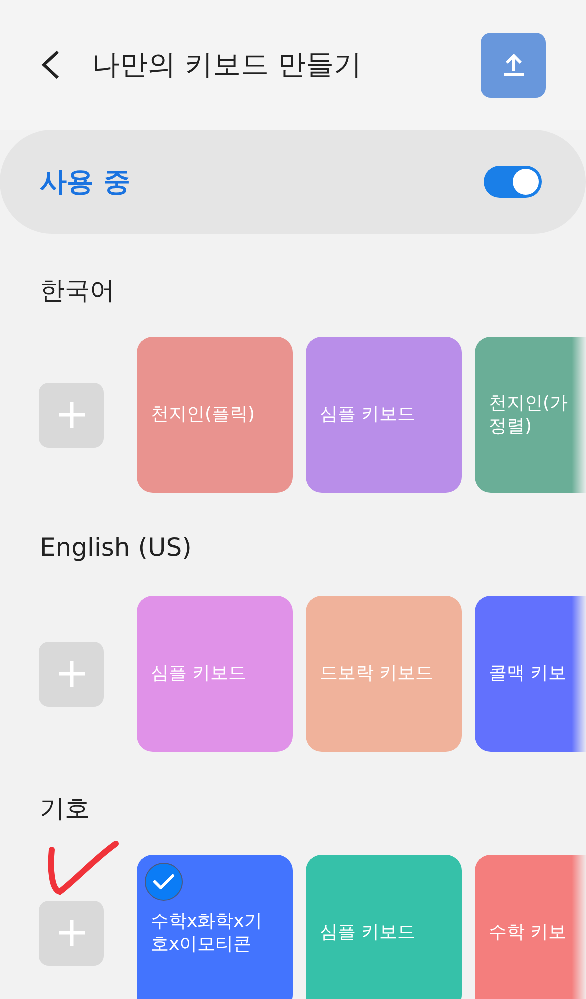  Describe the element at coordinates (513, 182) in the screenshot. I see `toggle-switch` at that location.